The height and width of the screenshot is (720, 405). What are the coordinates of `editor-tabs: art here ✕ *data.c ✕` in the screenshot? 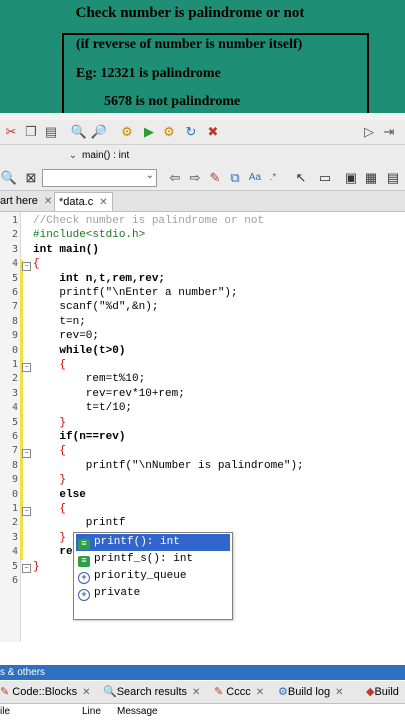 It's located at (202, 201).